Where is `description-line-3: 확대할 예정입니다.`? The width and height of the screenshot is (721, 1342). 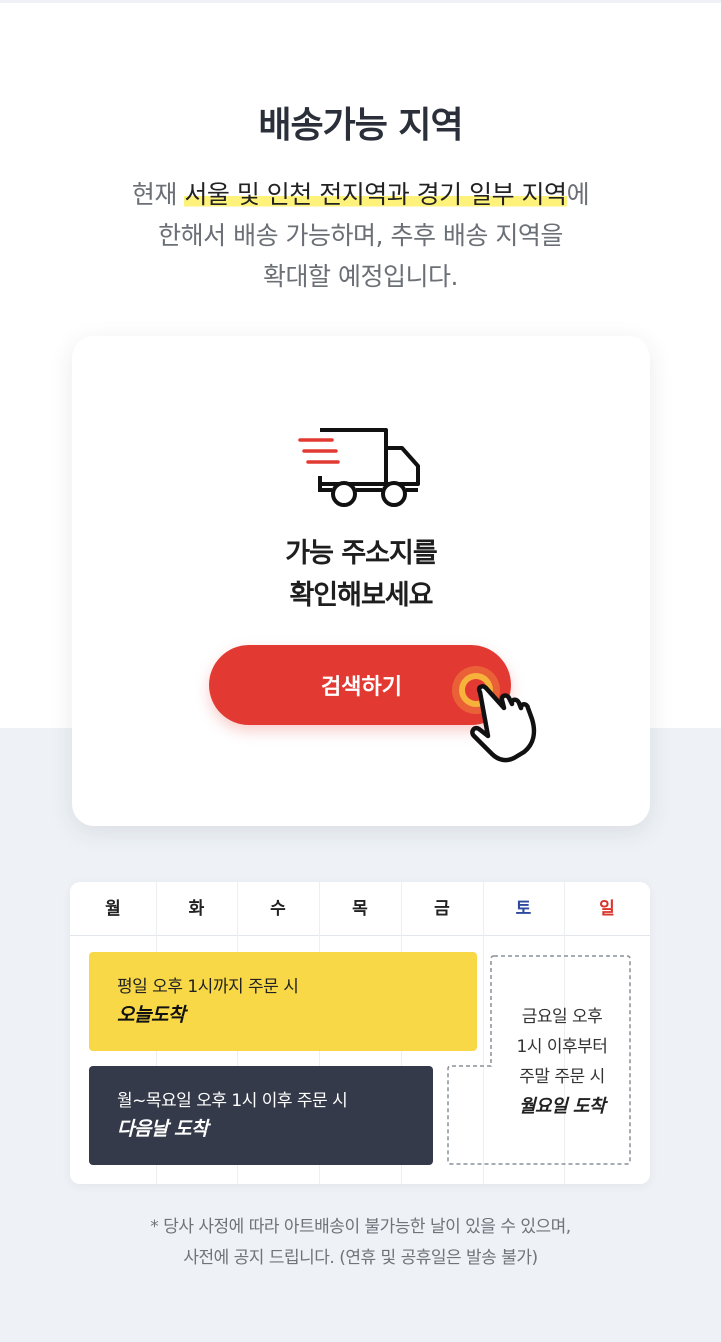 description-line-3: 확대할 예정입니다. is located at coordinates (360, 276).